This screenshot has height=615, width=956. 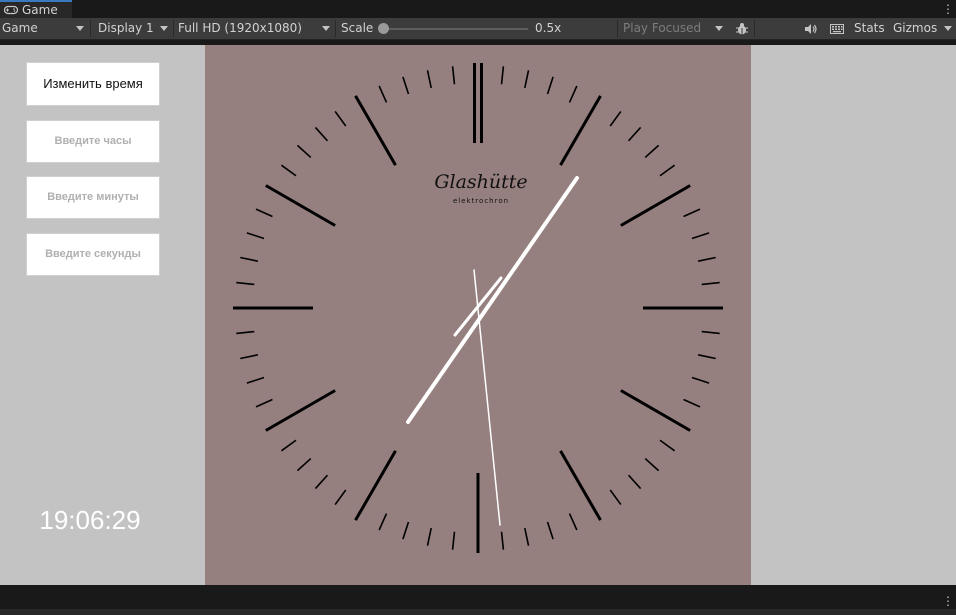 I want to click on window-tab-bar: Game ⋮, so click(x=478, y=9).